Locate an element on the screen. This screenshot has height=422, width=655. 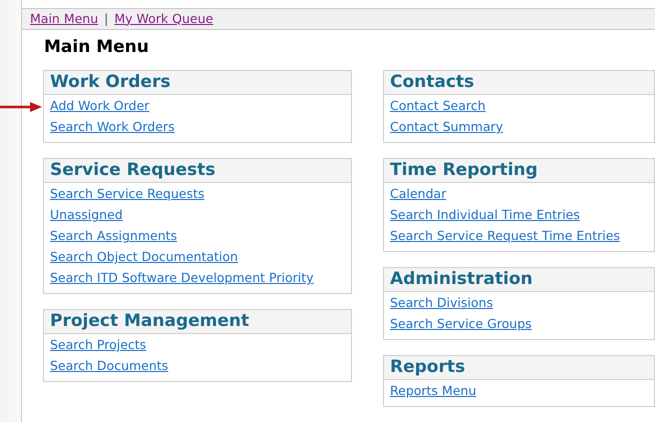
menu-link: Search Service Requests is located at coordinates (127, 194).